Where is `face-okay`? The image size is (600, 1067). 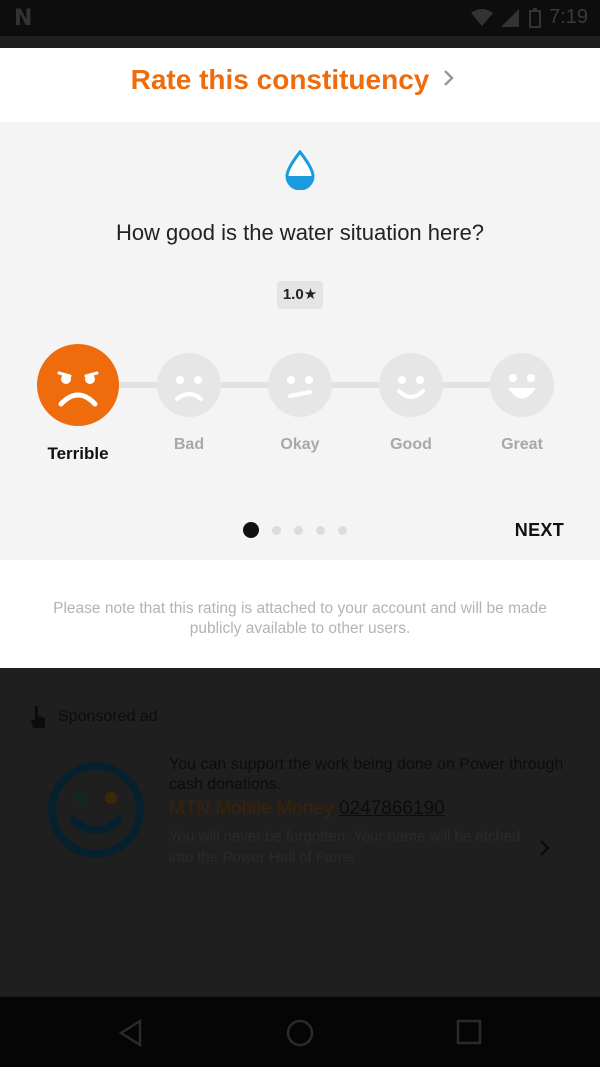 face-okay is located at coordinates (300, 385).